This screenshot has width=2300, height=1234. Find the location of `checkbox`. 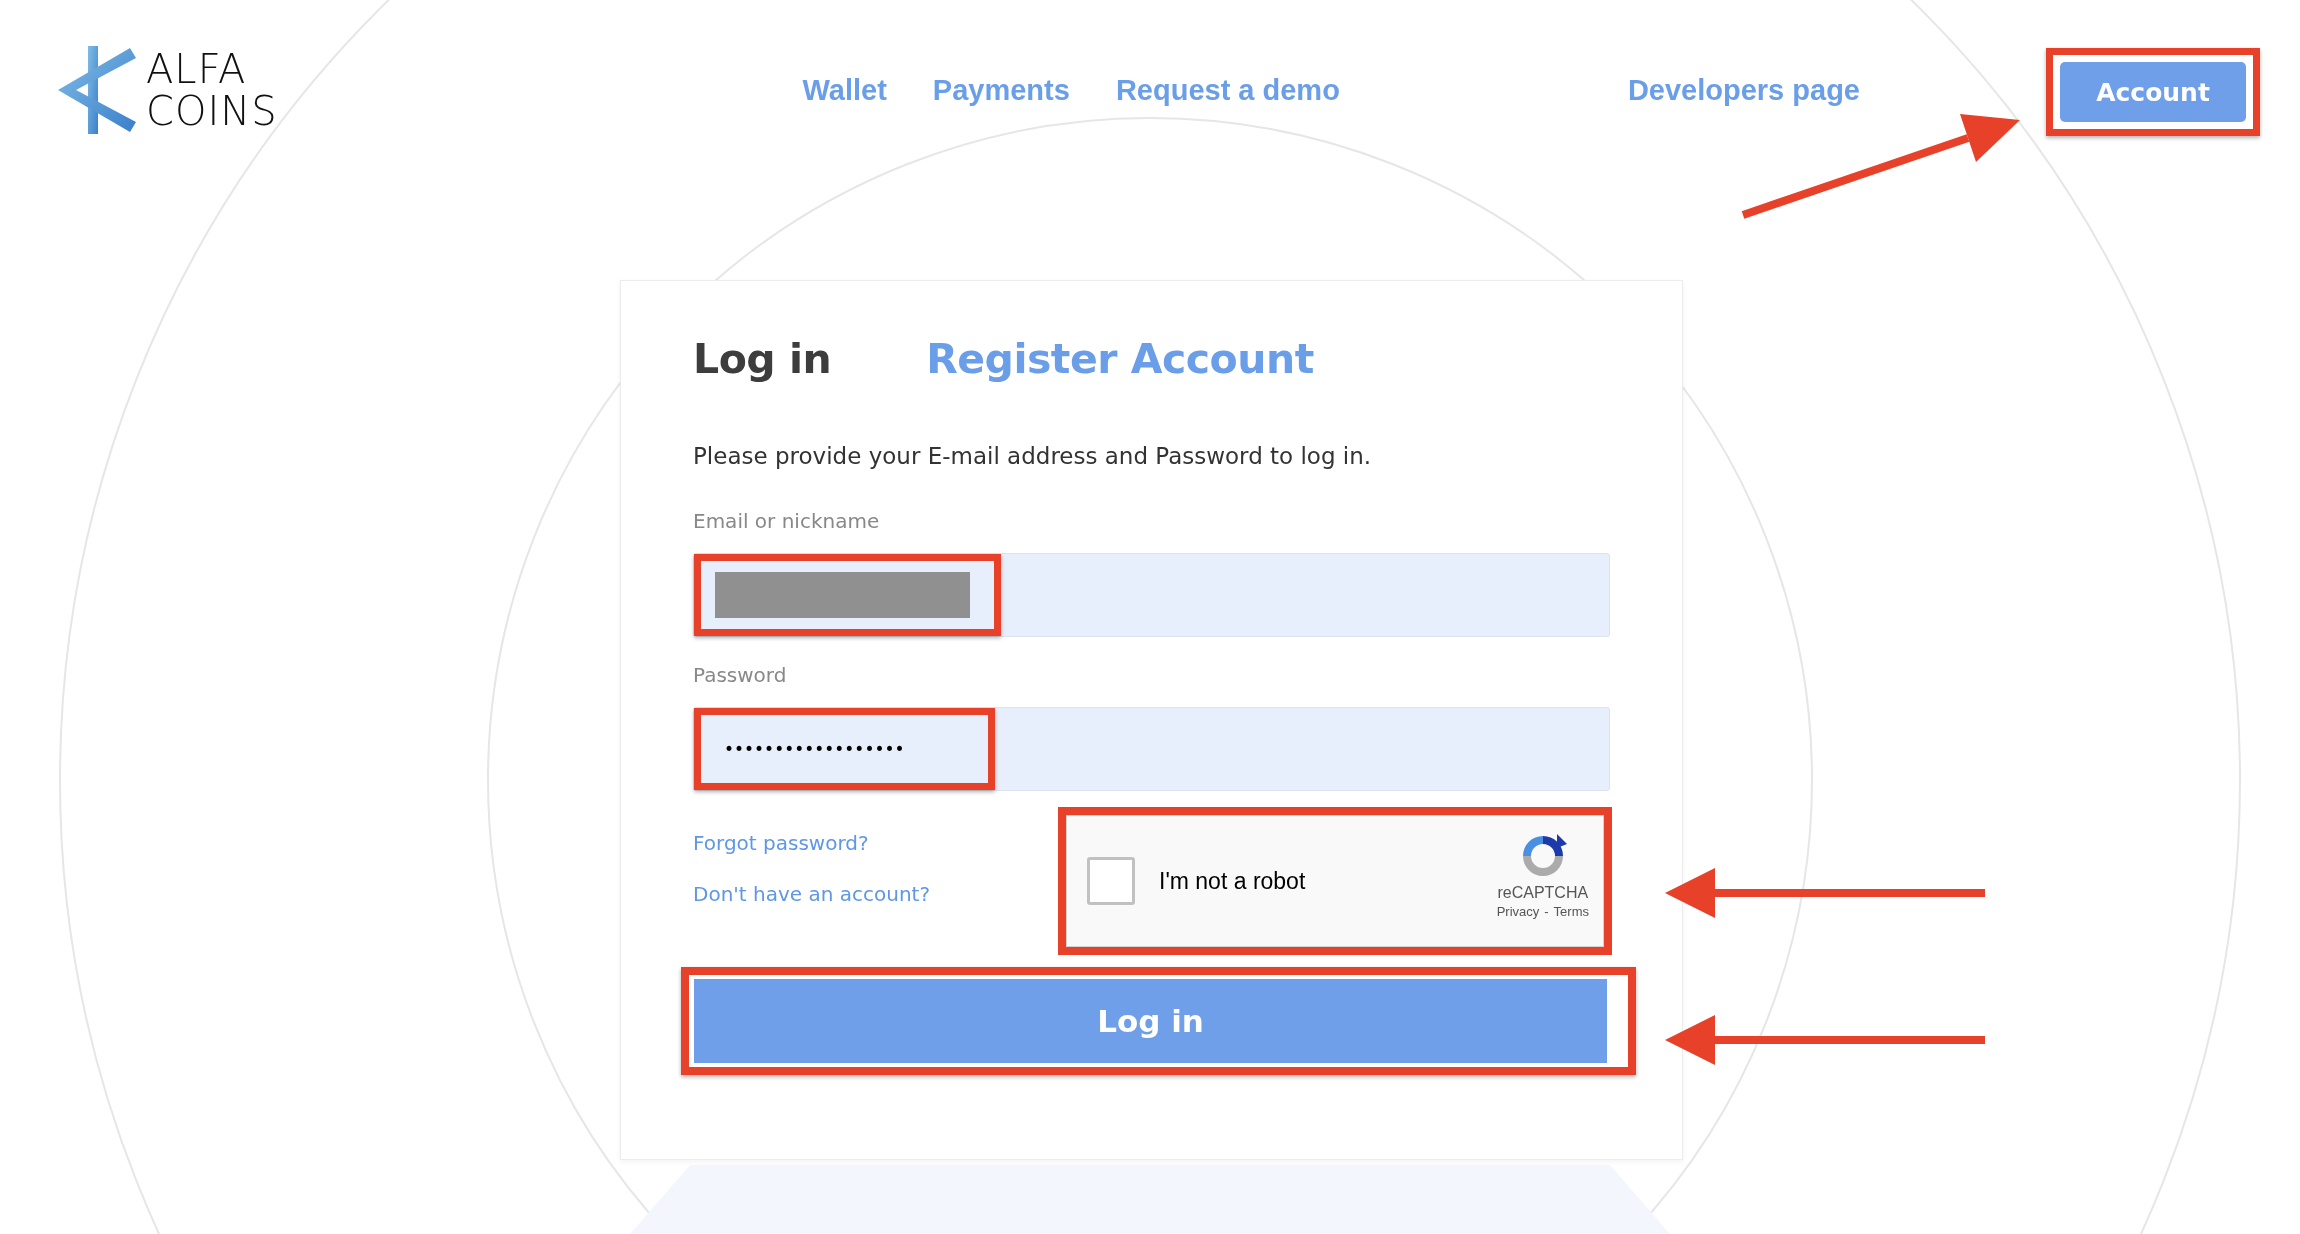

checkbox is located at coordinates (1111, 881).